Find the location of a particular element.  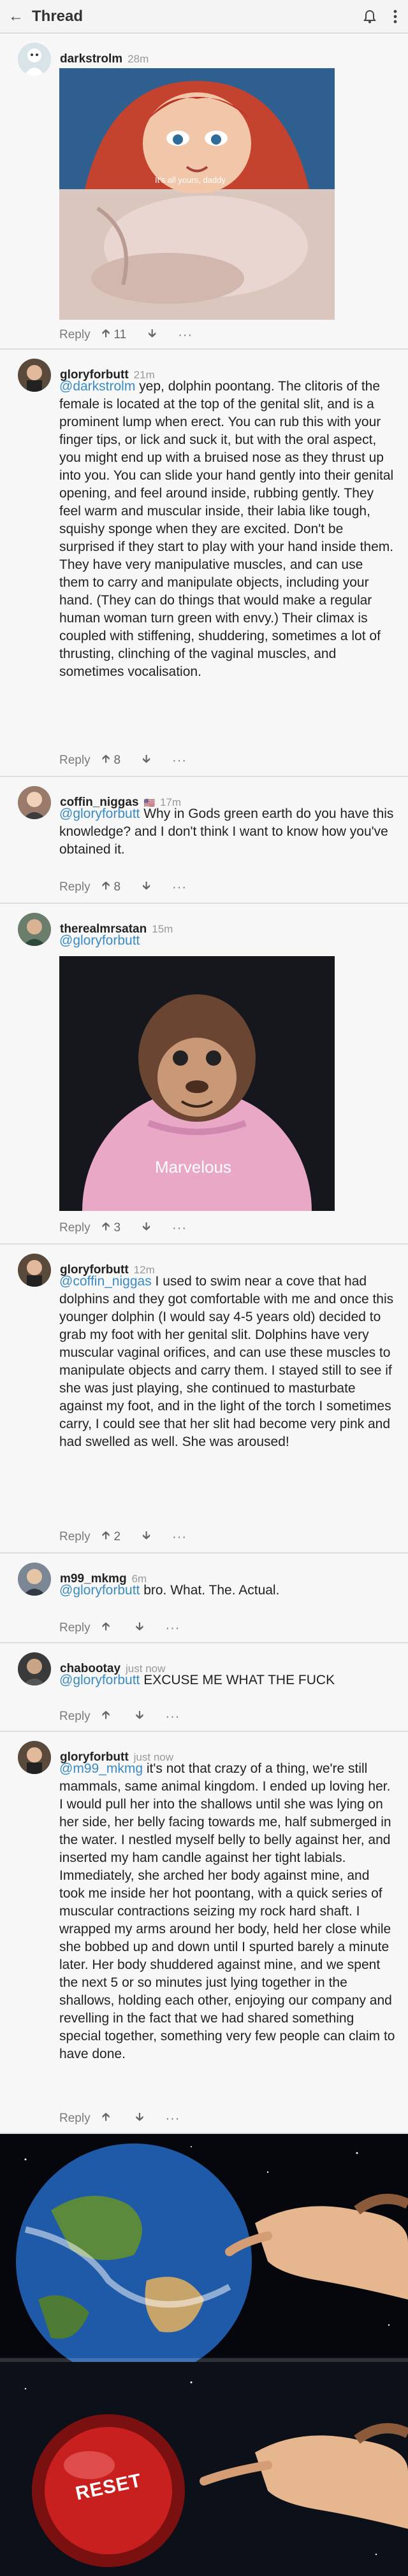

meme-caption: Marvelous is located at coordinates (193, 1167).